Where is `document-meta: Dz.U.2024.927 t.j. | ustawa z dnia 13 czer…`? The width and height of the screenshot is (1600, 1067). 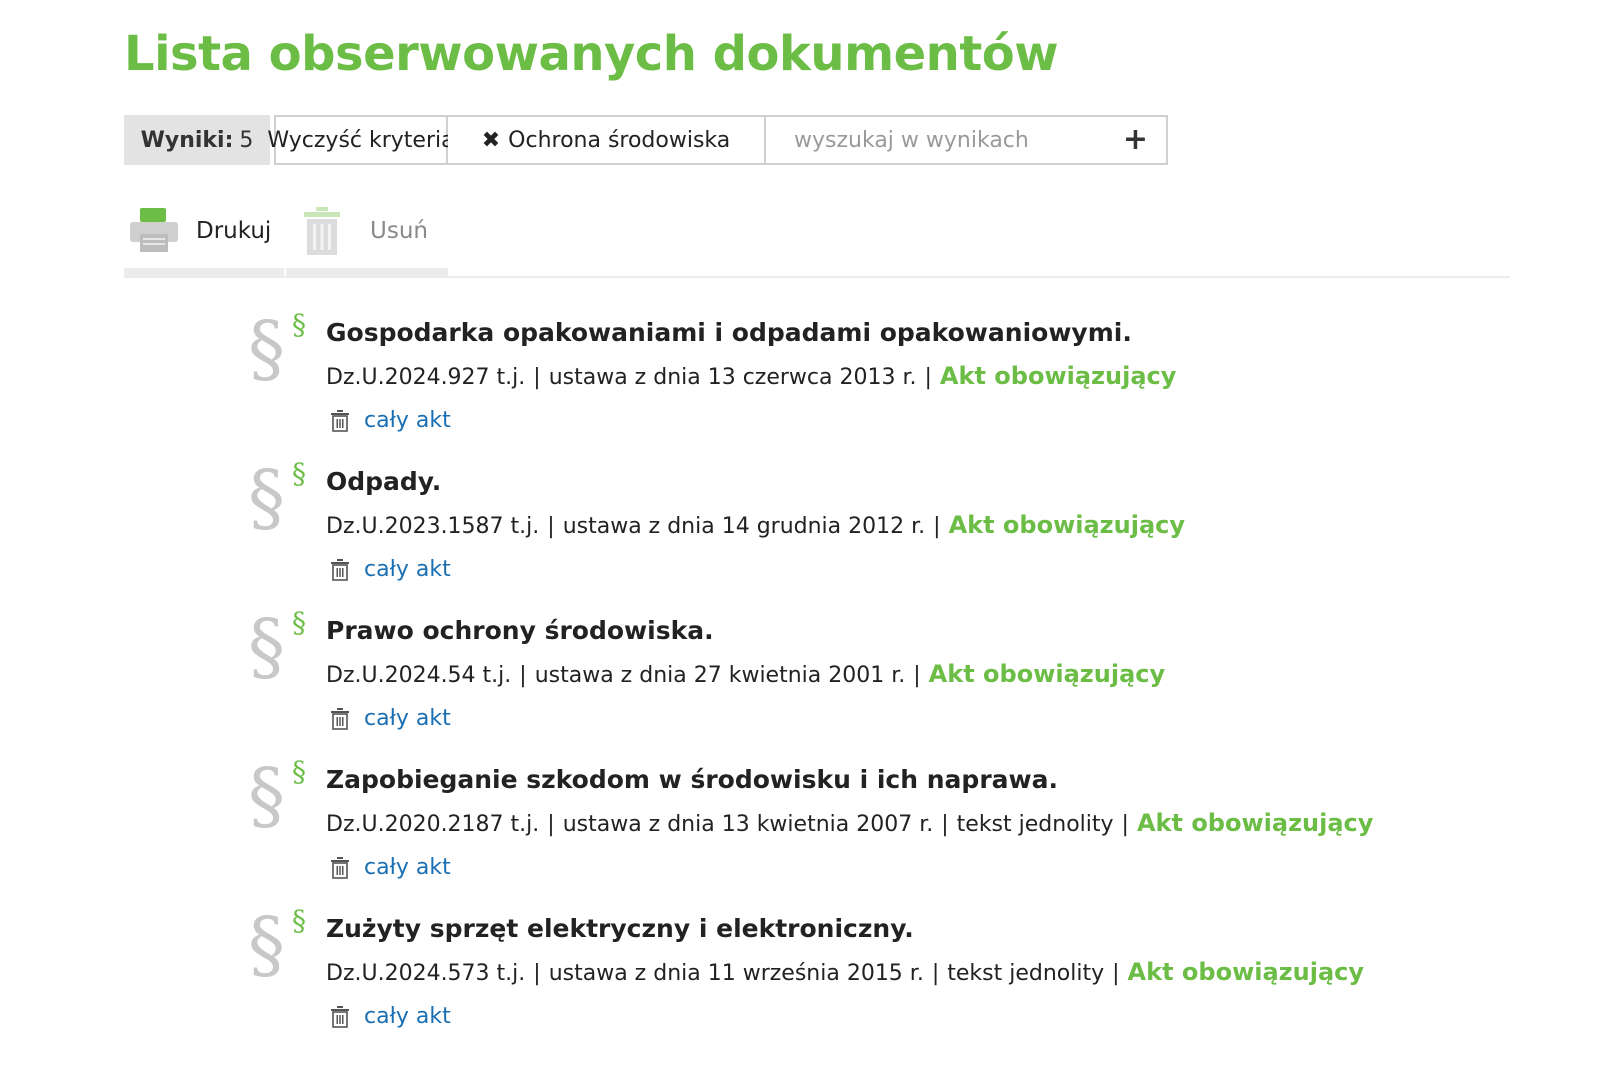
document-meta: Dz.U.2024.927 t.j. | ustawa z dnia 13 czer… is located at coordinates (751, 376).